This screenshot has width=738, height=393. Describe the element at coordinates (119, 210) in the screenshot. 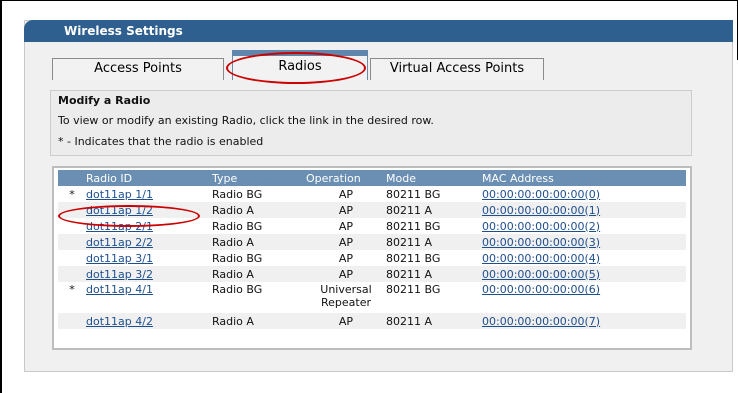

I see `radio-id-link: dot11ap 1/2` at that location.